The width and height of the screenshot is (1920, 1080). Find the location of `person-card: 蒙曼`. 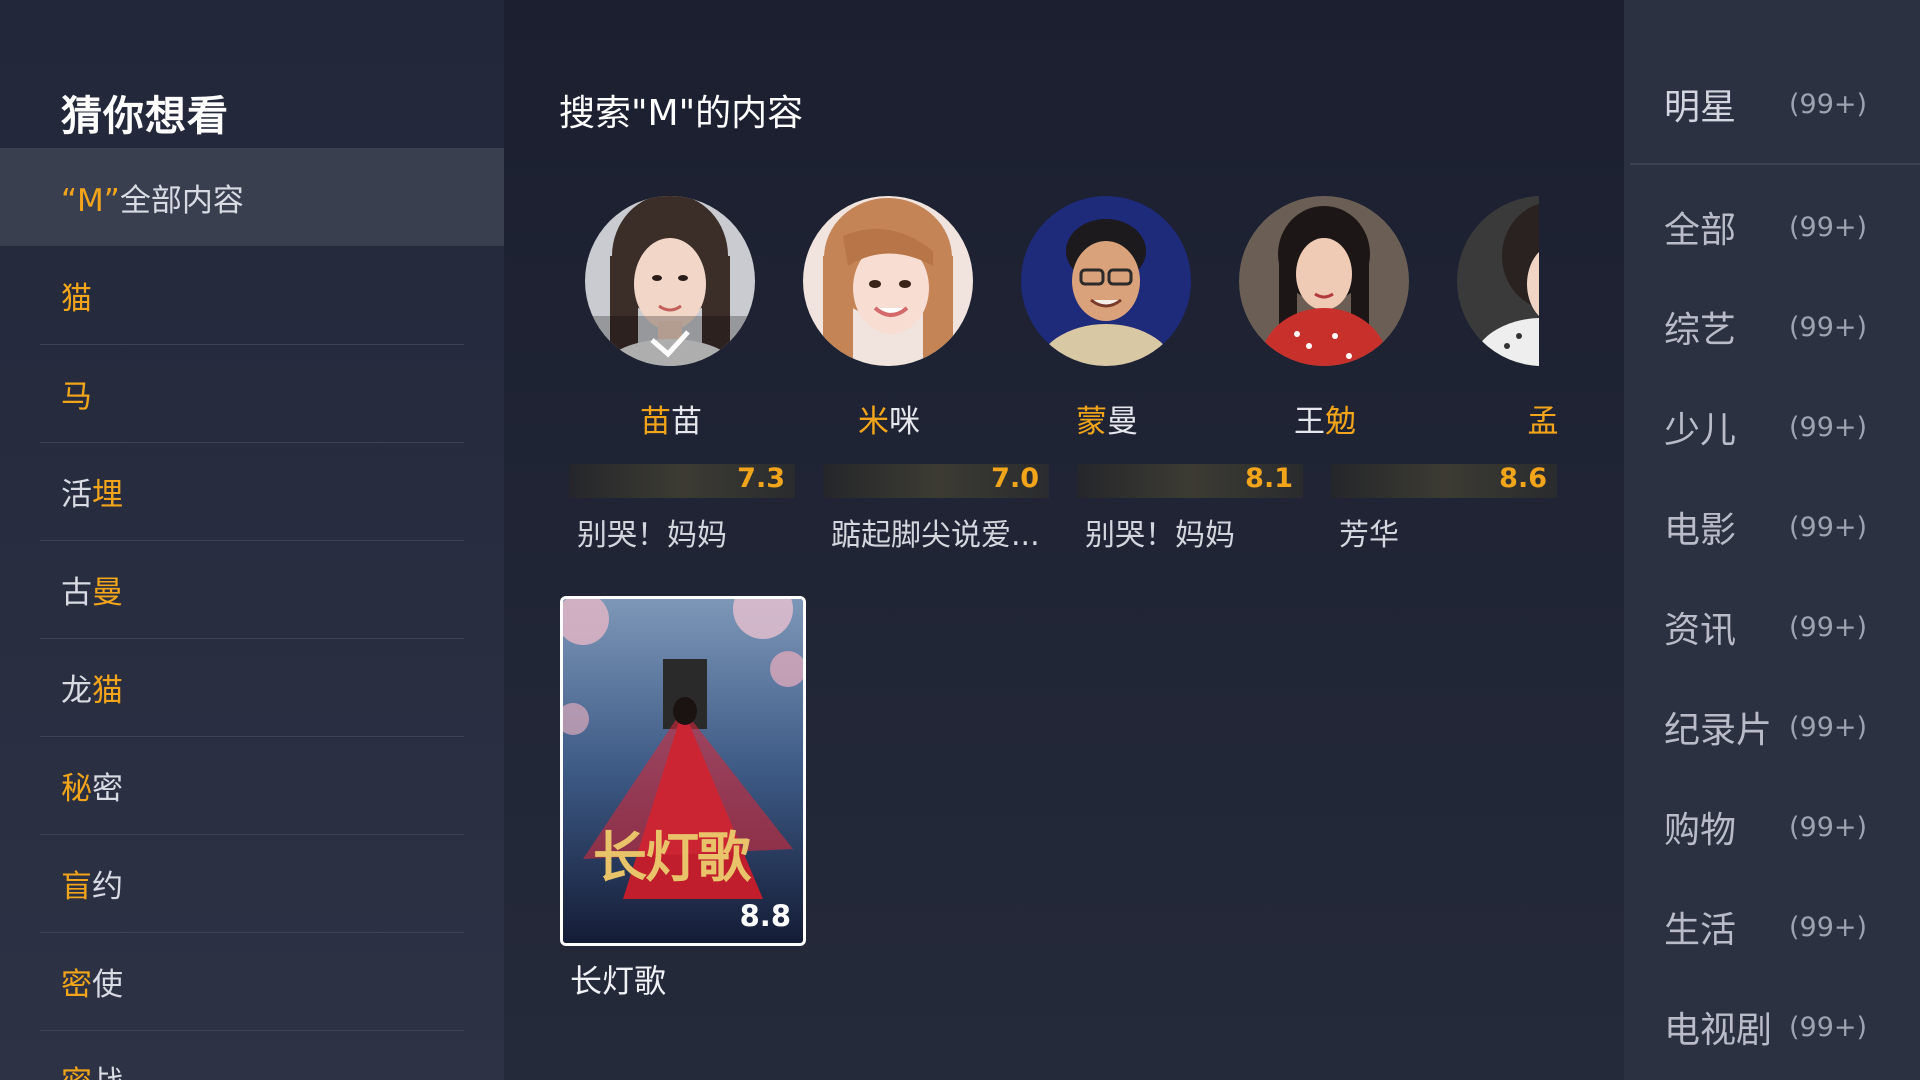

person-card: 蒙曼 is located at coordinates (1107, 318).